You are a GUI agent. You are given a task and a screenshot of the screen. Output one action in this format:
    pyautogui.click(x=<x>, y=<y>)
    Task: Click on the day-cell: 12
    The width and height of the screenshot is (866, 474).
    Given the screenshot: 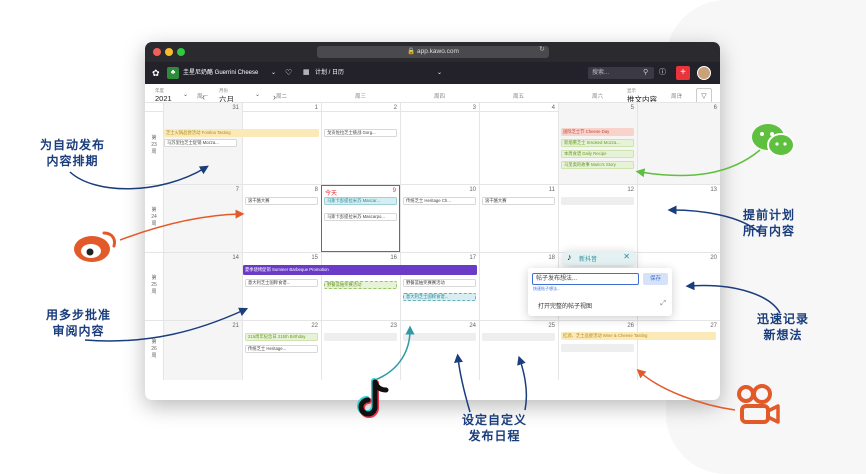 What is the action you would take?
    pyautogui.click(x=597, y=218)
    